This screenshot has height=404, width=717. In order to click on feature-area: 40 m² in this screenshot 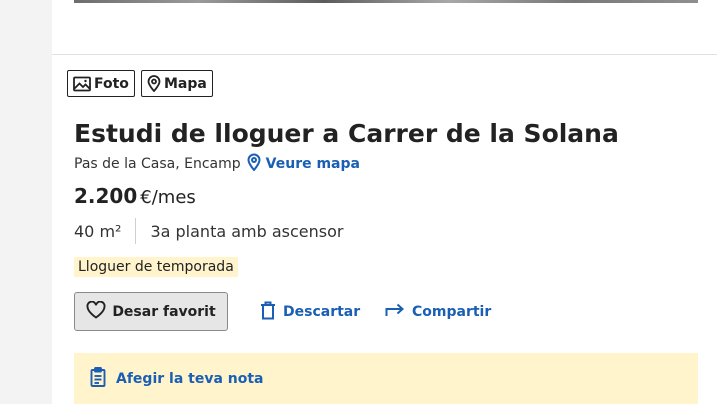, I will do `click(98, 231)`.